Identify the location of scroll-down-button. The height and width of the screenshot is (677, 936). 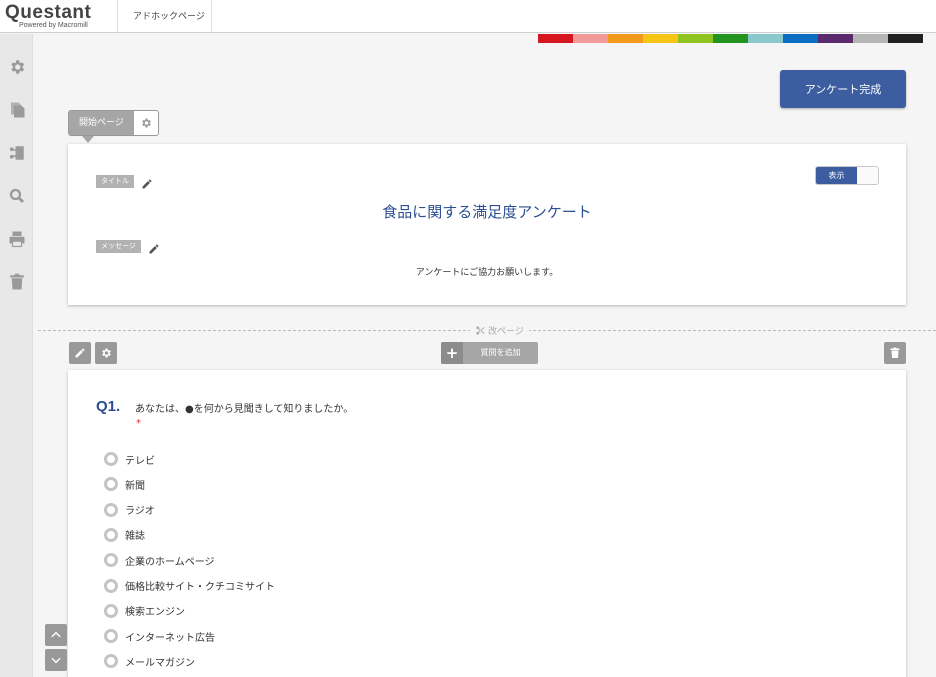
(56, 660).